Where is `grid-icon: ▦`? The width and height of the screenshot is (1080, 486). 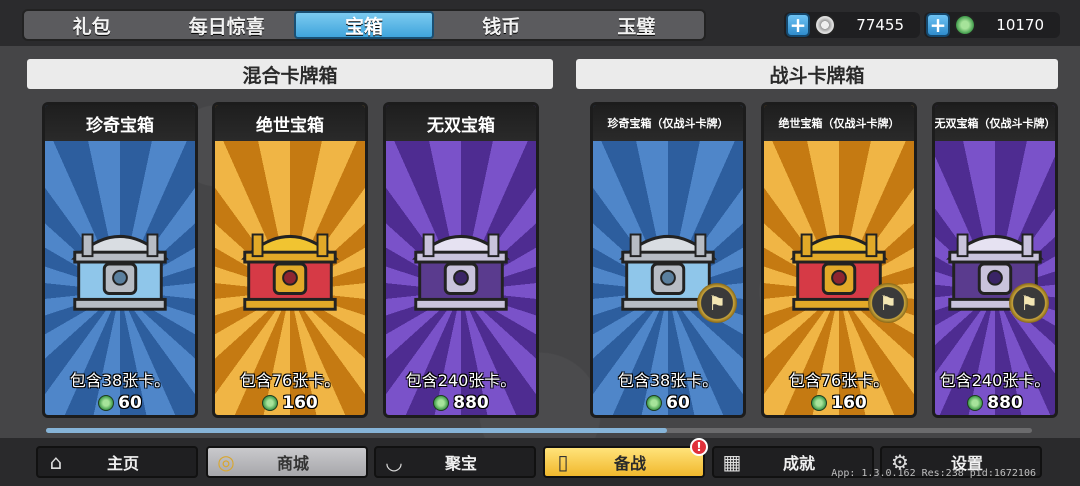
grid-icon: ▦ is located at coordinates (732, 462).